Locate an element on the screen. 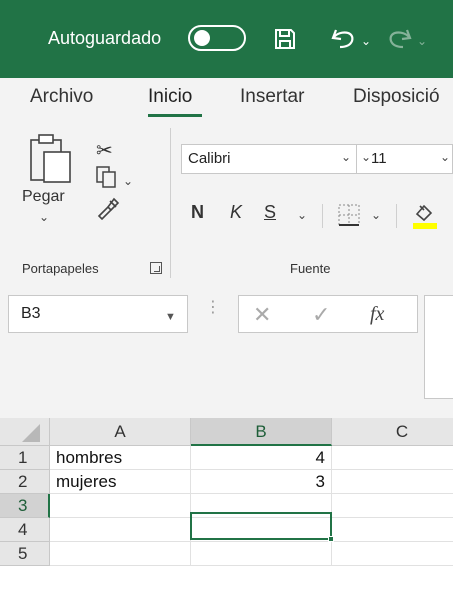 This screenshot has height=600, width=453. group-separator is located at coordinates (170, 203).